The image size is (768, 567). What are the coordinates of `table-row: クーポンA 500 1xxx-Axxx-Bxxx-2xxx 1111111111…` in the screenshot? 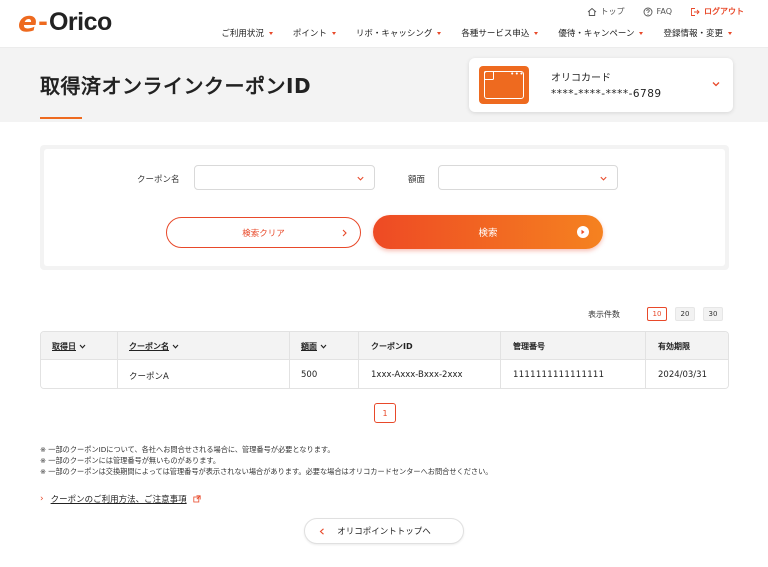 It's located at (384, 373).